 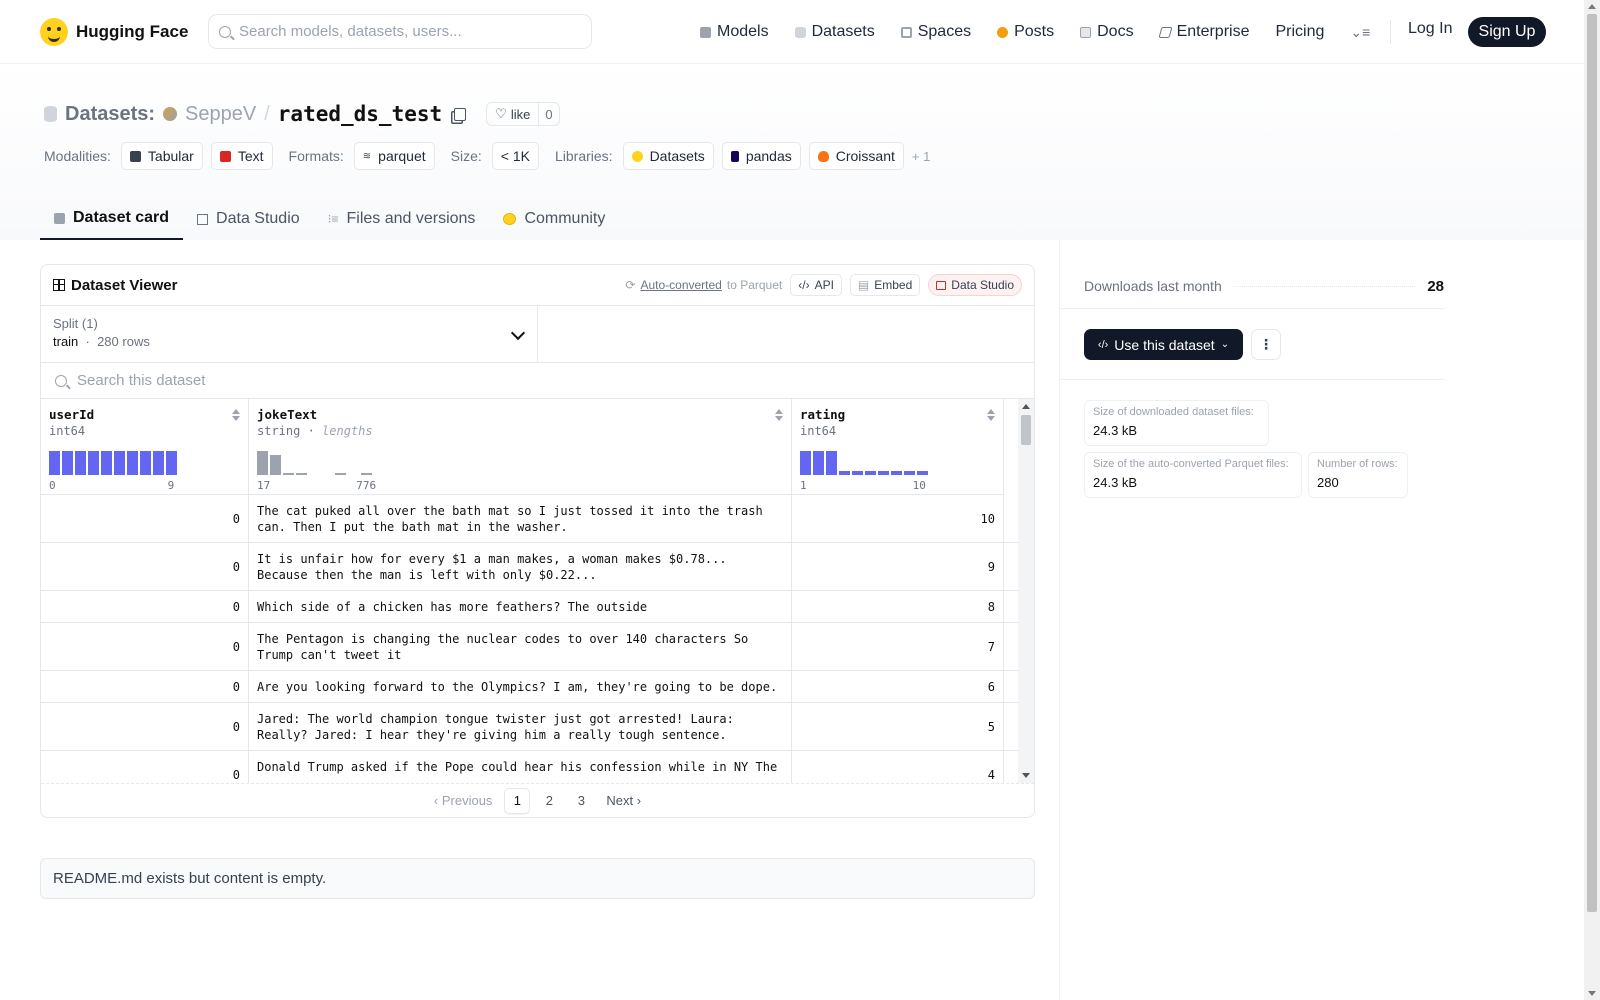 What do you see at coordinates (279, 431) in the screenshot?
I see `column-type: string` at bounding box center [279, 431].